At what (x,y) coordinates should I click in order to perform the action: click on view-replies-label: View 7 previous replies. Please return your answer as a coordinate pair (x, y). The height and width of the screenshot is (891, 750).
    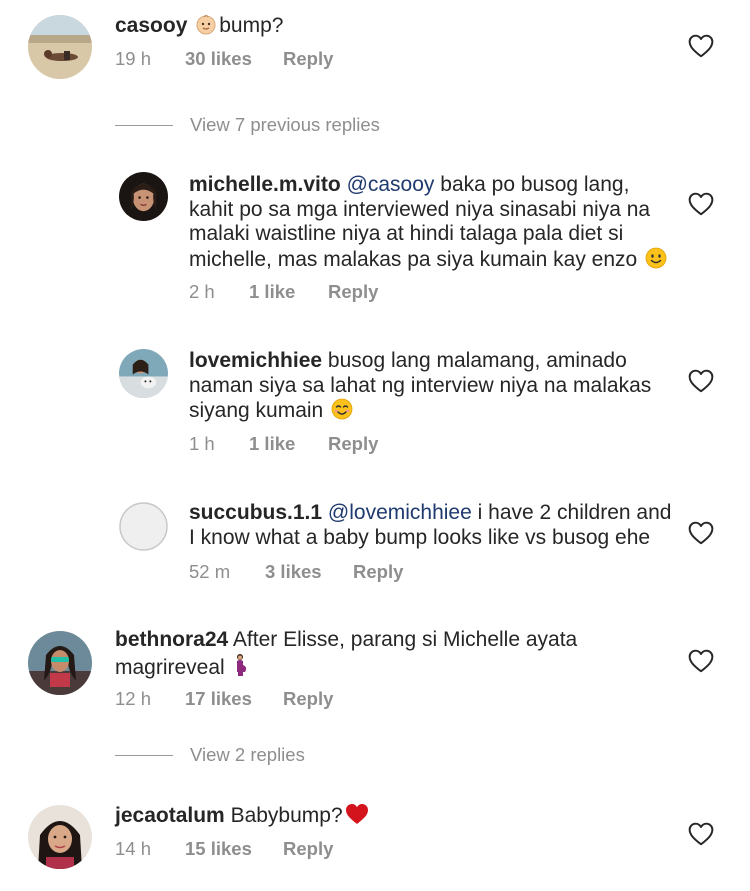
    Looking at the image, I should click on (285, 125).